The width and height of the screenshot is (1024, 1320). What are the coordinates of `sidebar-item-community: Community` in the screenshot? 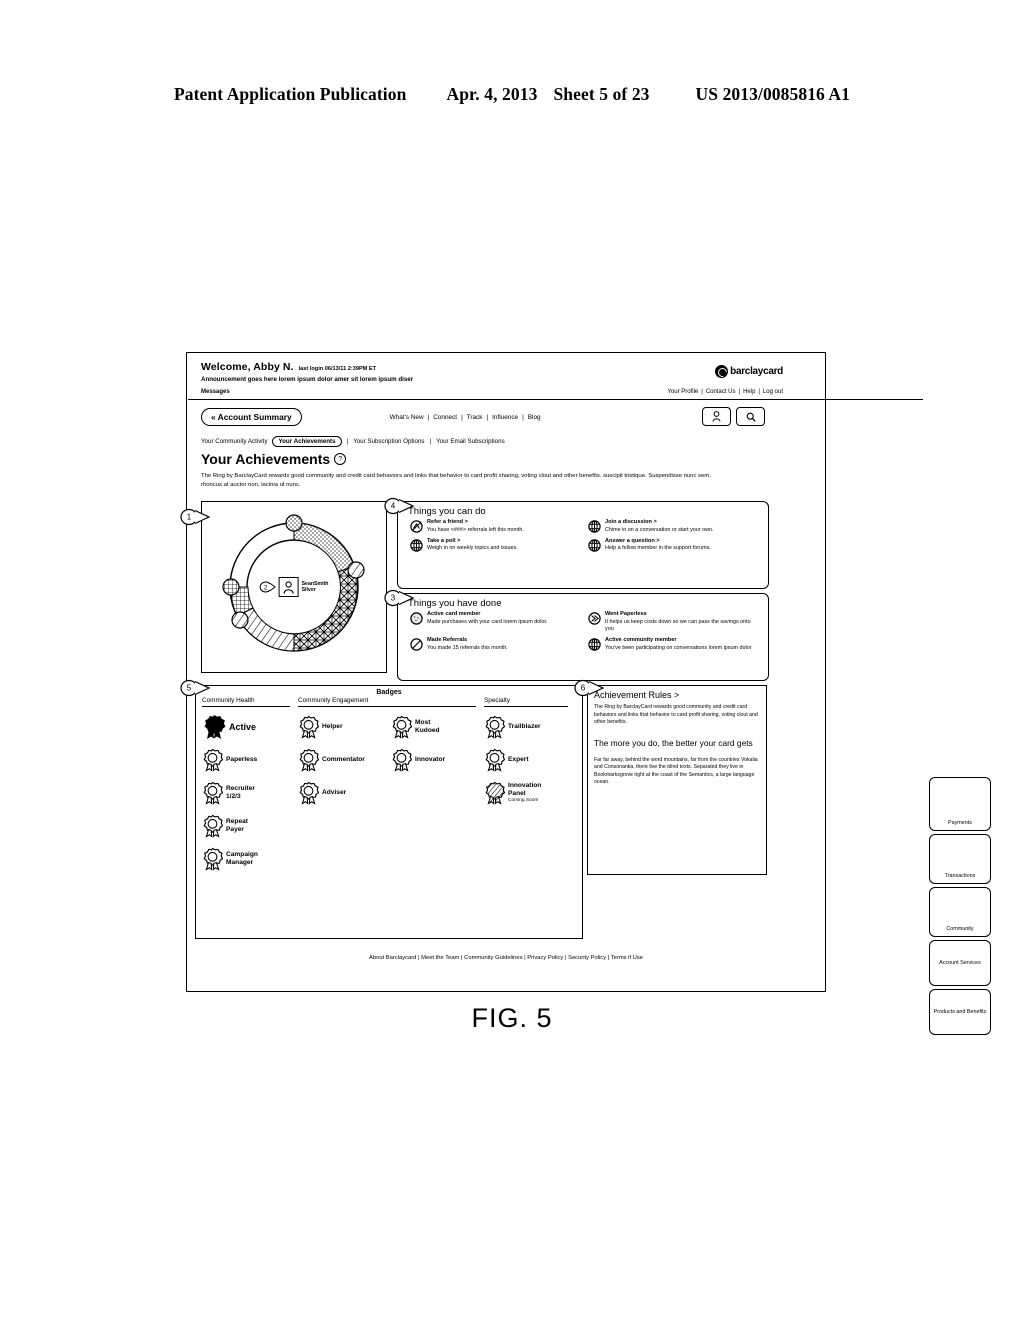 It's located at (960, 912).